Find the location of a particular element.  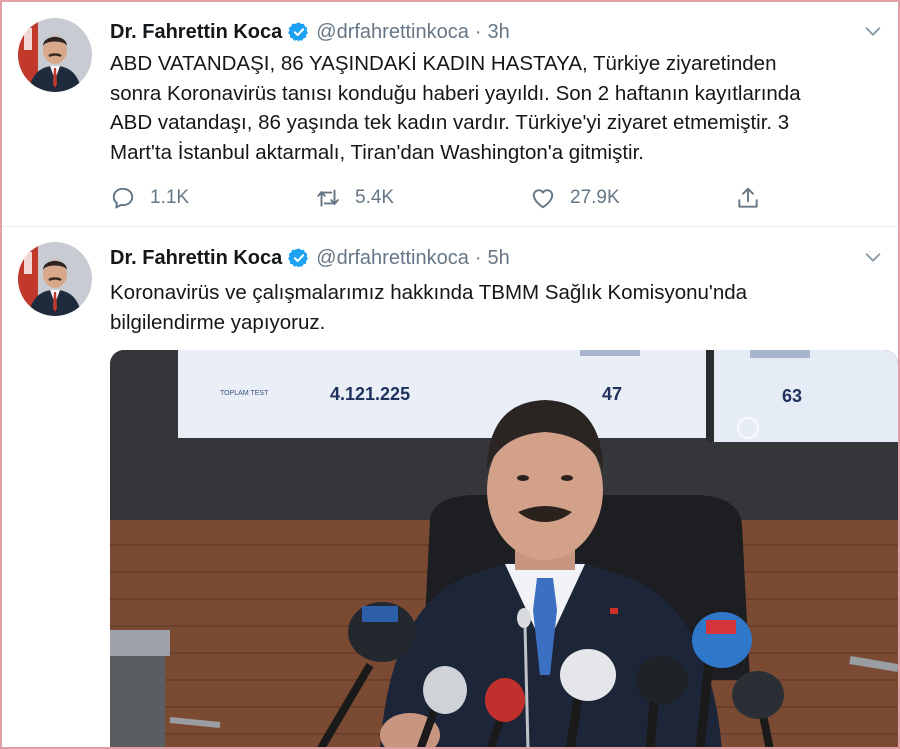

tweet-text-line: bilgilendirme yapıyoruz. is located at coordinates (218, 322).